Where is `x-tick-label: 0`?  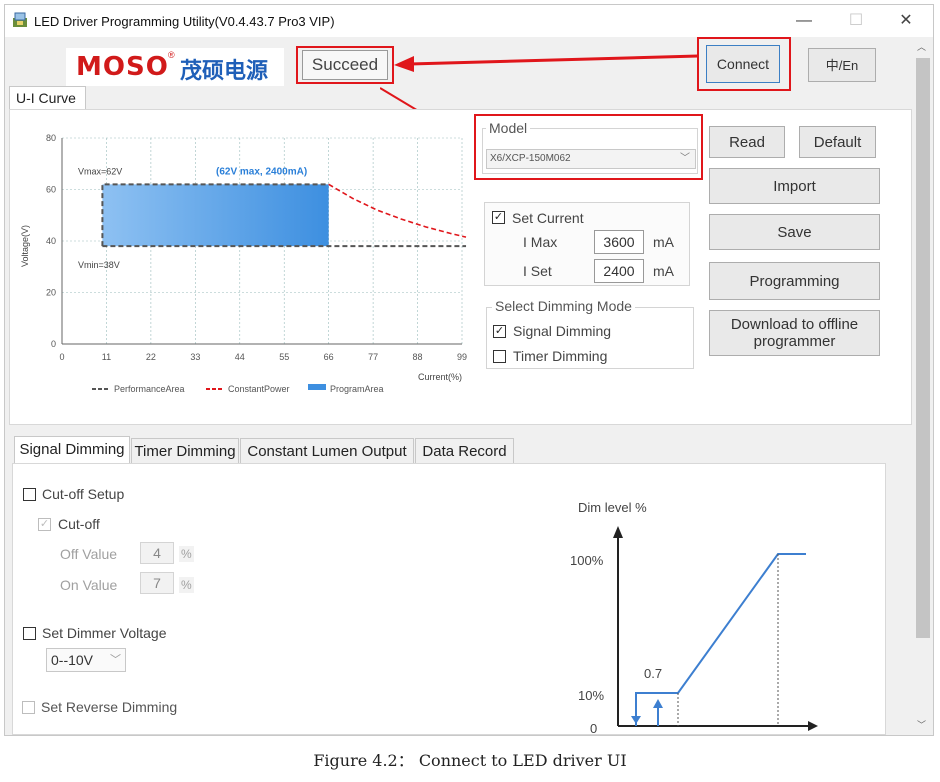 x-tick-label: 0 is located at coordinates (61, 357).